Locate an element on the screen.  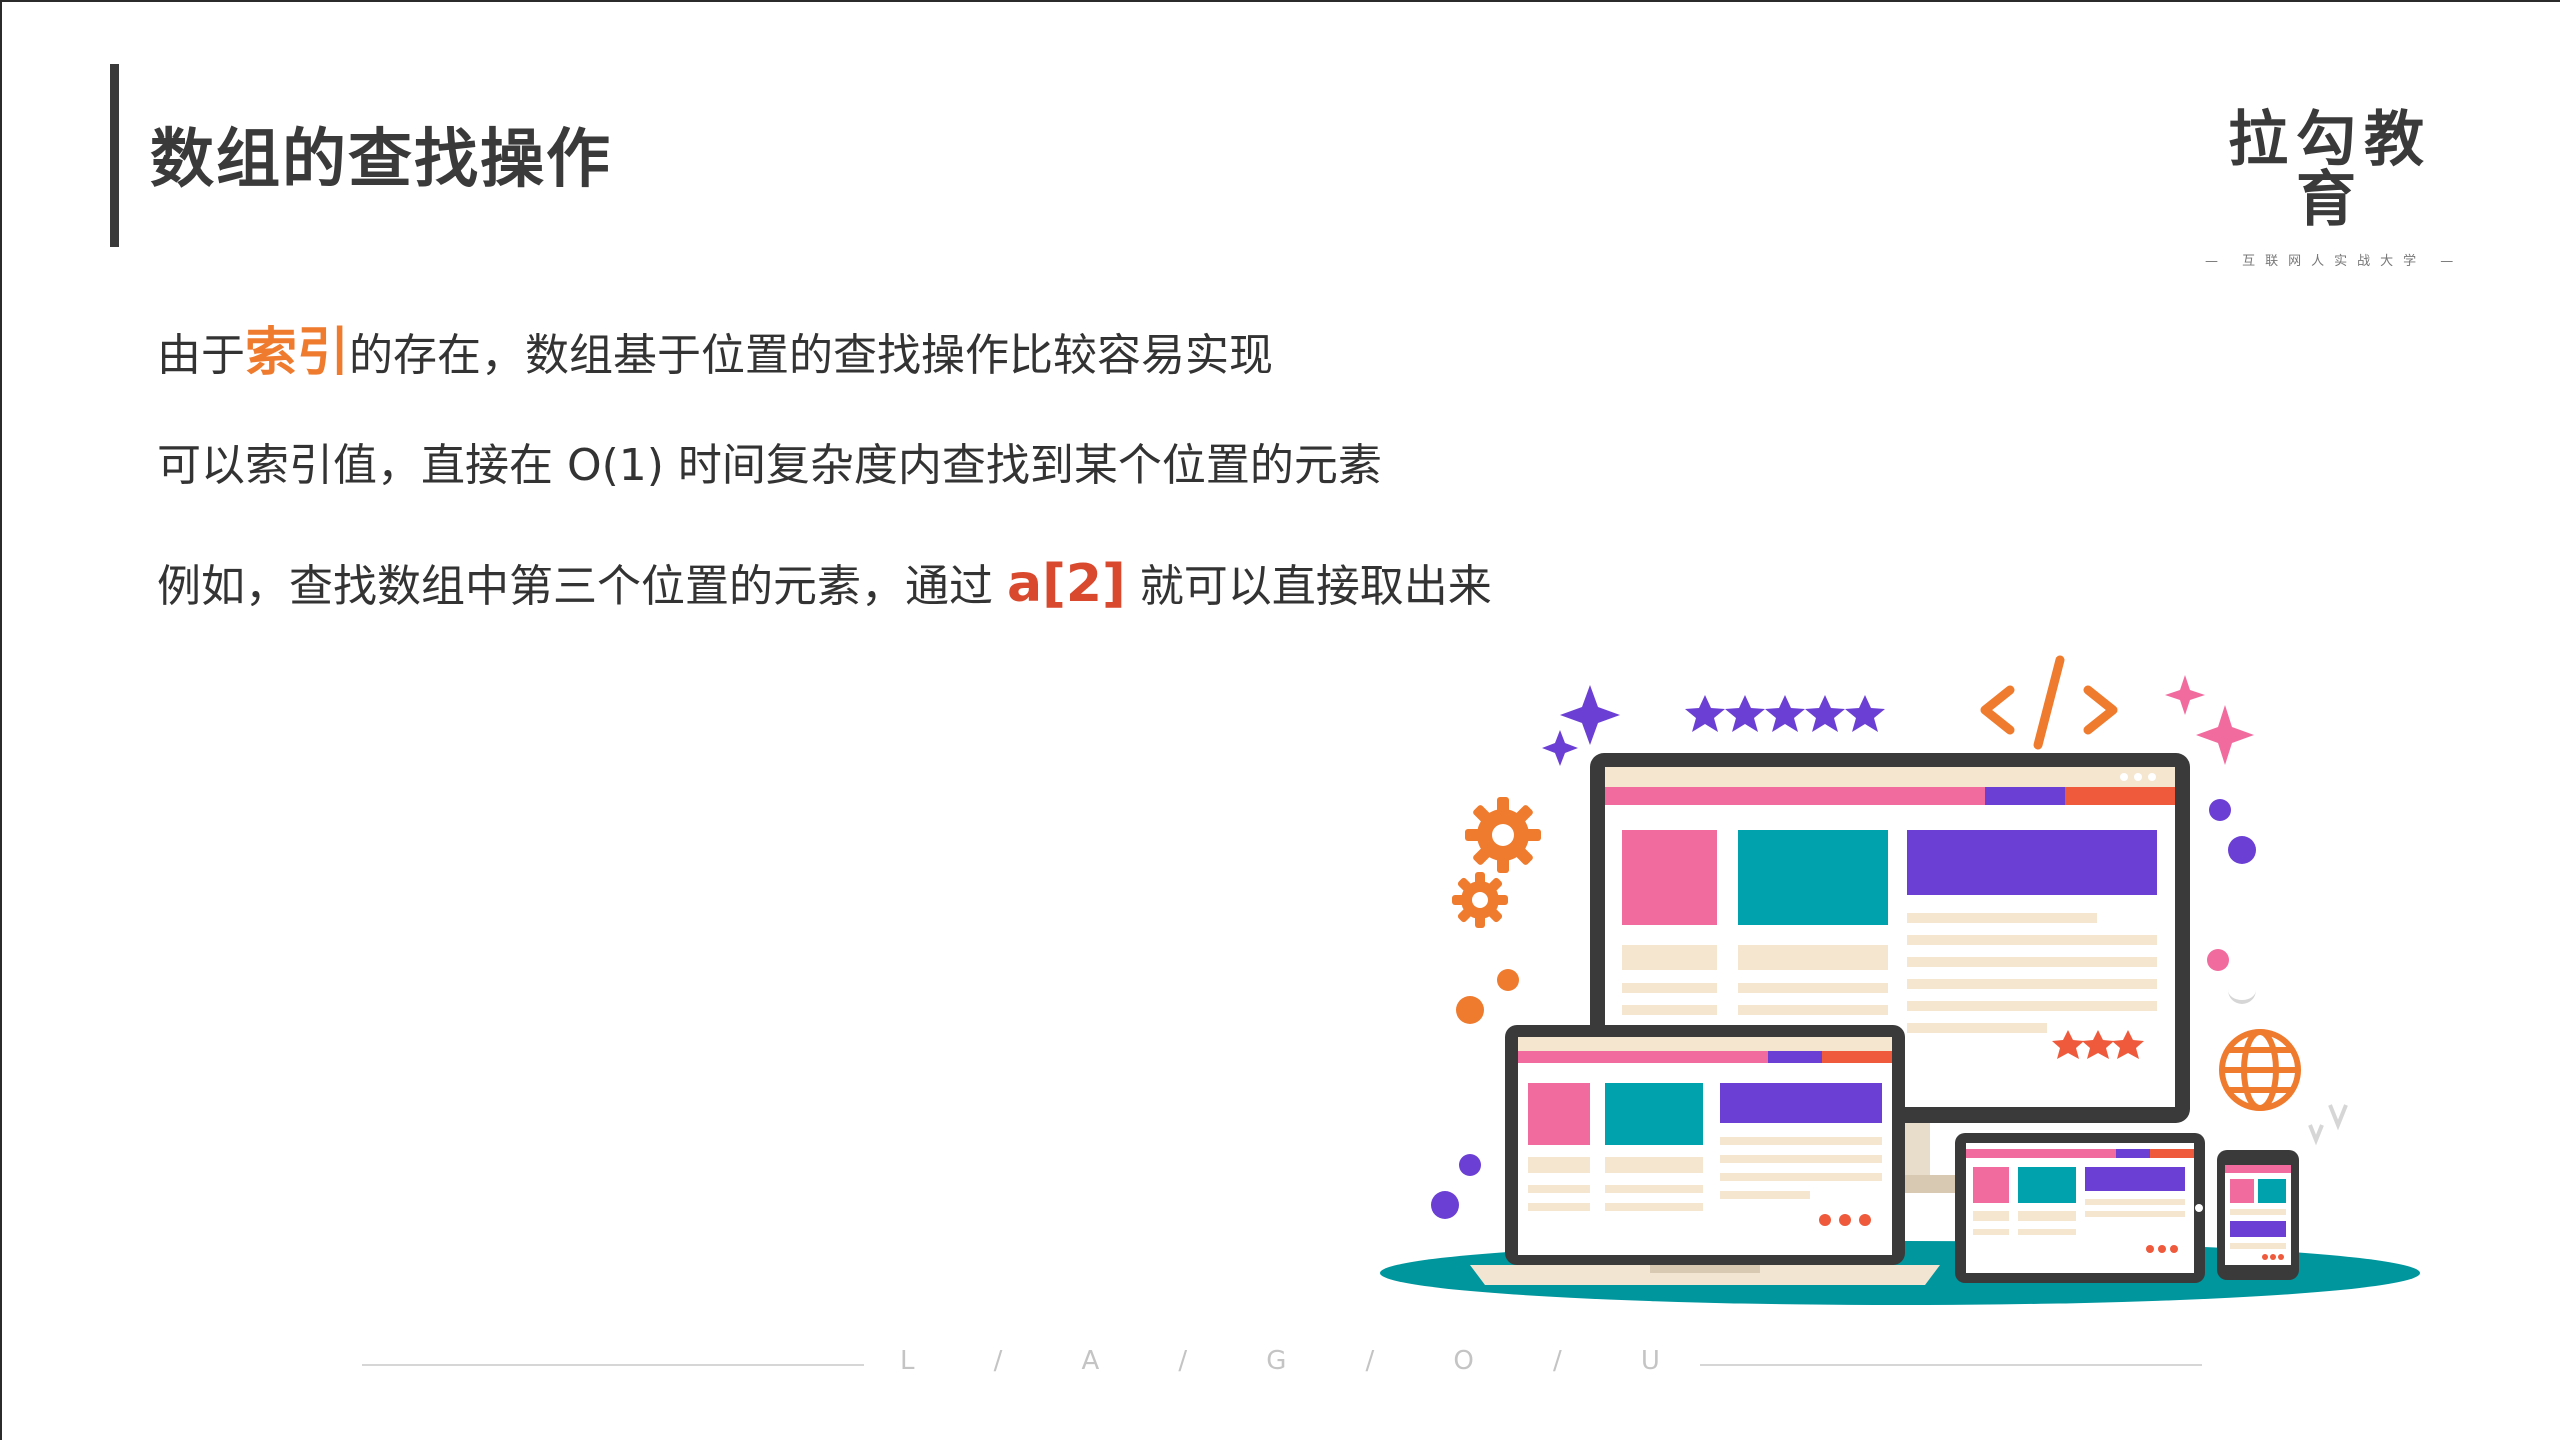
content-line-3: 例如，查找数组中第三个位置的元素，通过 a[2] 就可以直接取出来 is located at coordinates (824, 582).